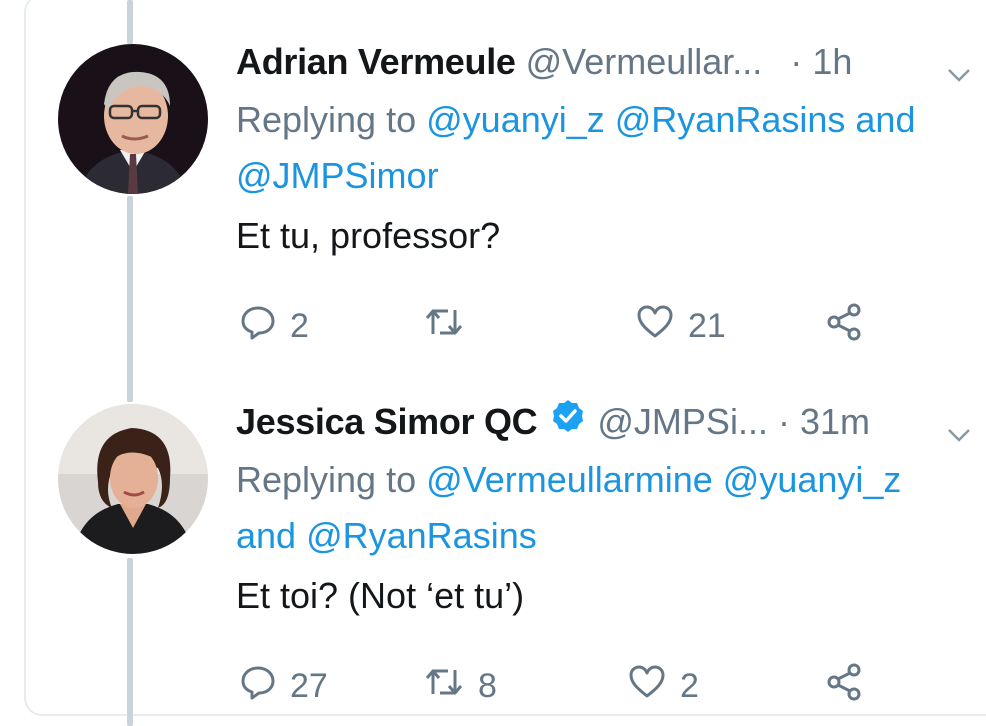 This screenshot has height=726, width=986. I want to click on retweet-button, so click(451, 326).